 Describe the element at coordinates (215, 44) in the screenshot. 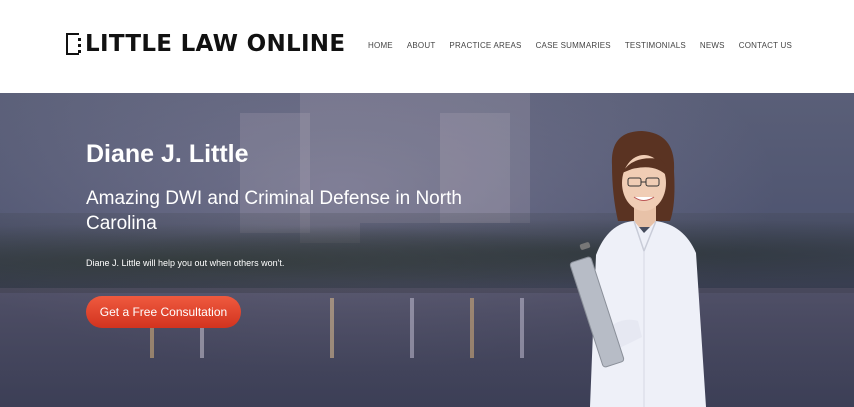

I see `logo-text: LITTLE LAW ONLINE` at that location.